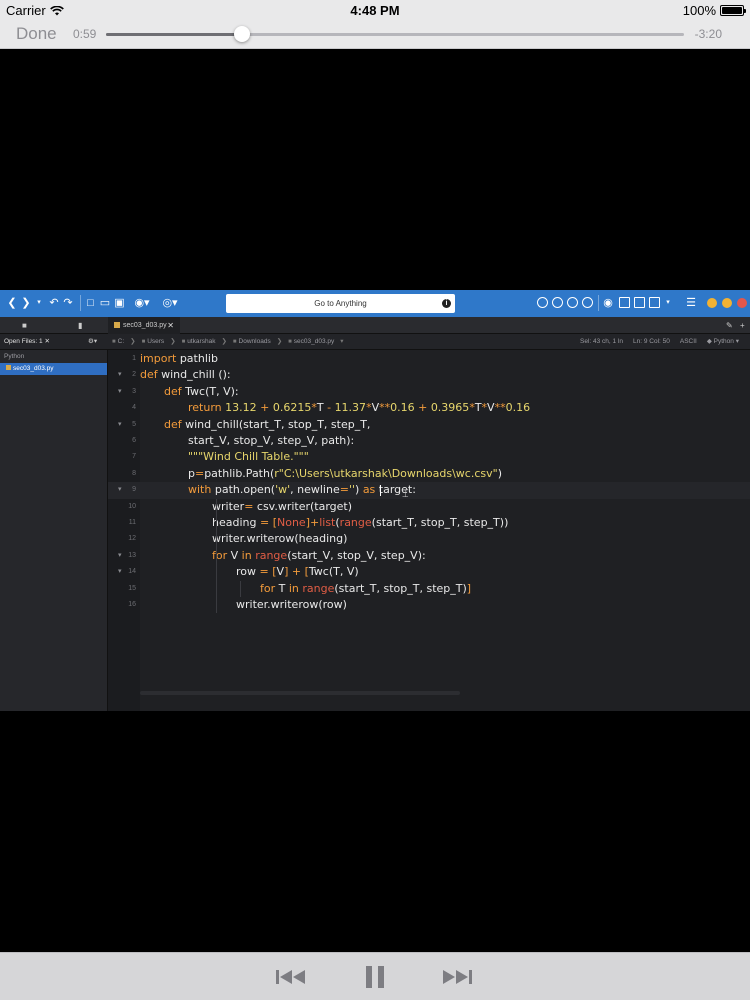 The image size is (750, 1000). Describe the element at coordinates (366, 588) in the screenshot. I see `code-text: for T in range(start_T, stop_T, step_T)]` at that location.